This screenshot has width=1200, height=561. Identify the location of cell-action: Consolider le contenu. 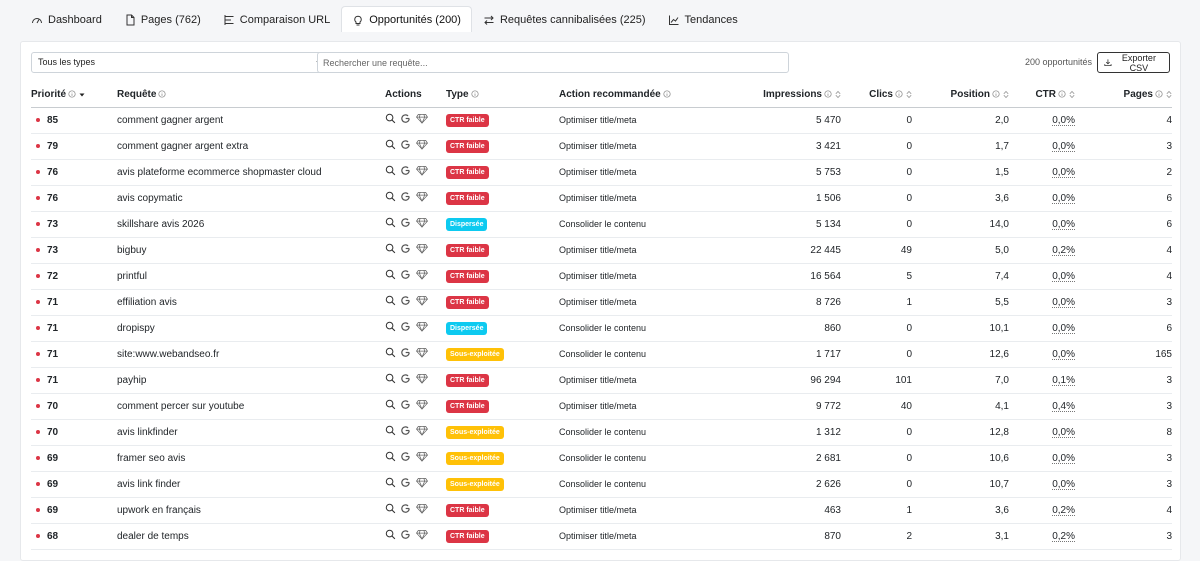
(644, 328).